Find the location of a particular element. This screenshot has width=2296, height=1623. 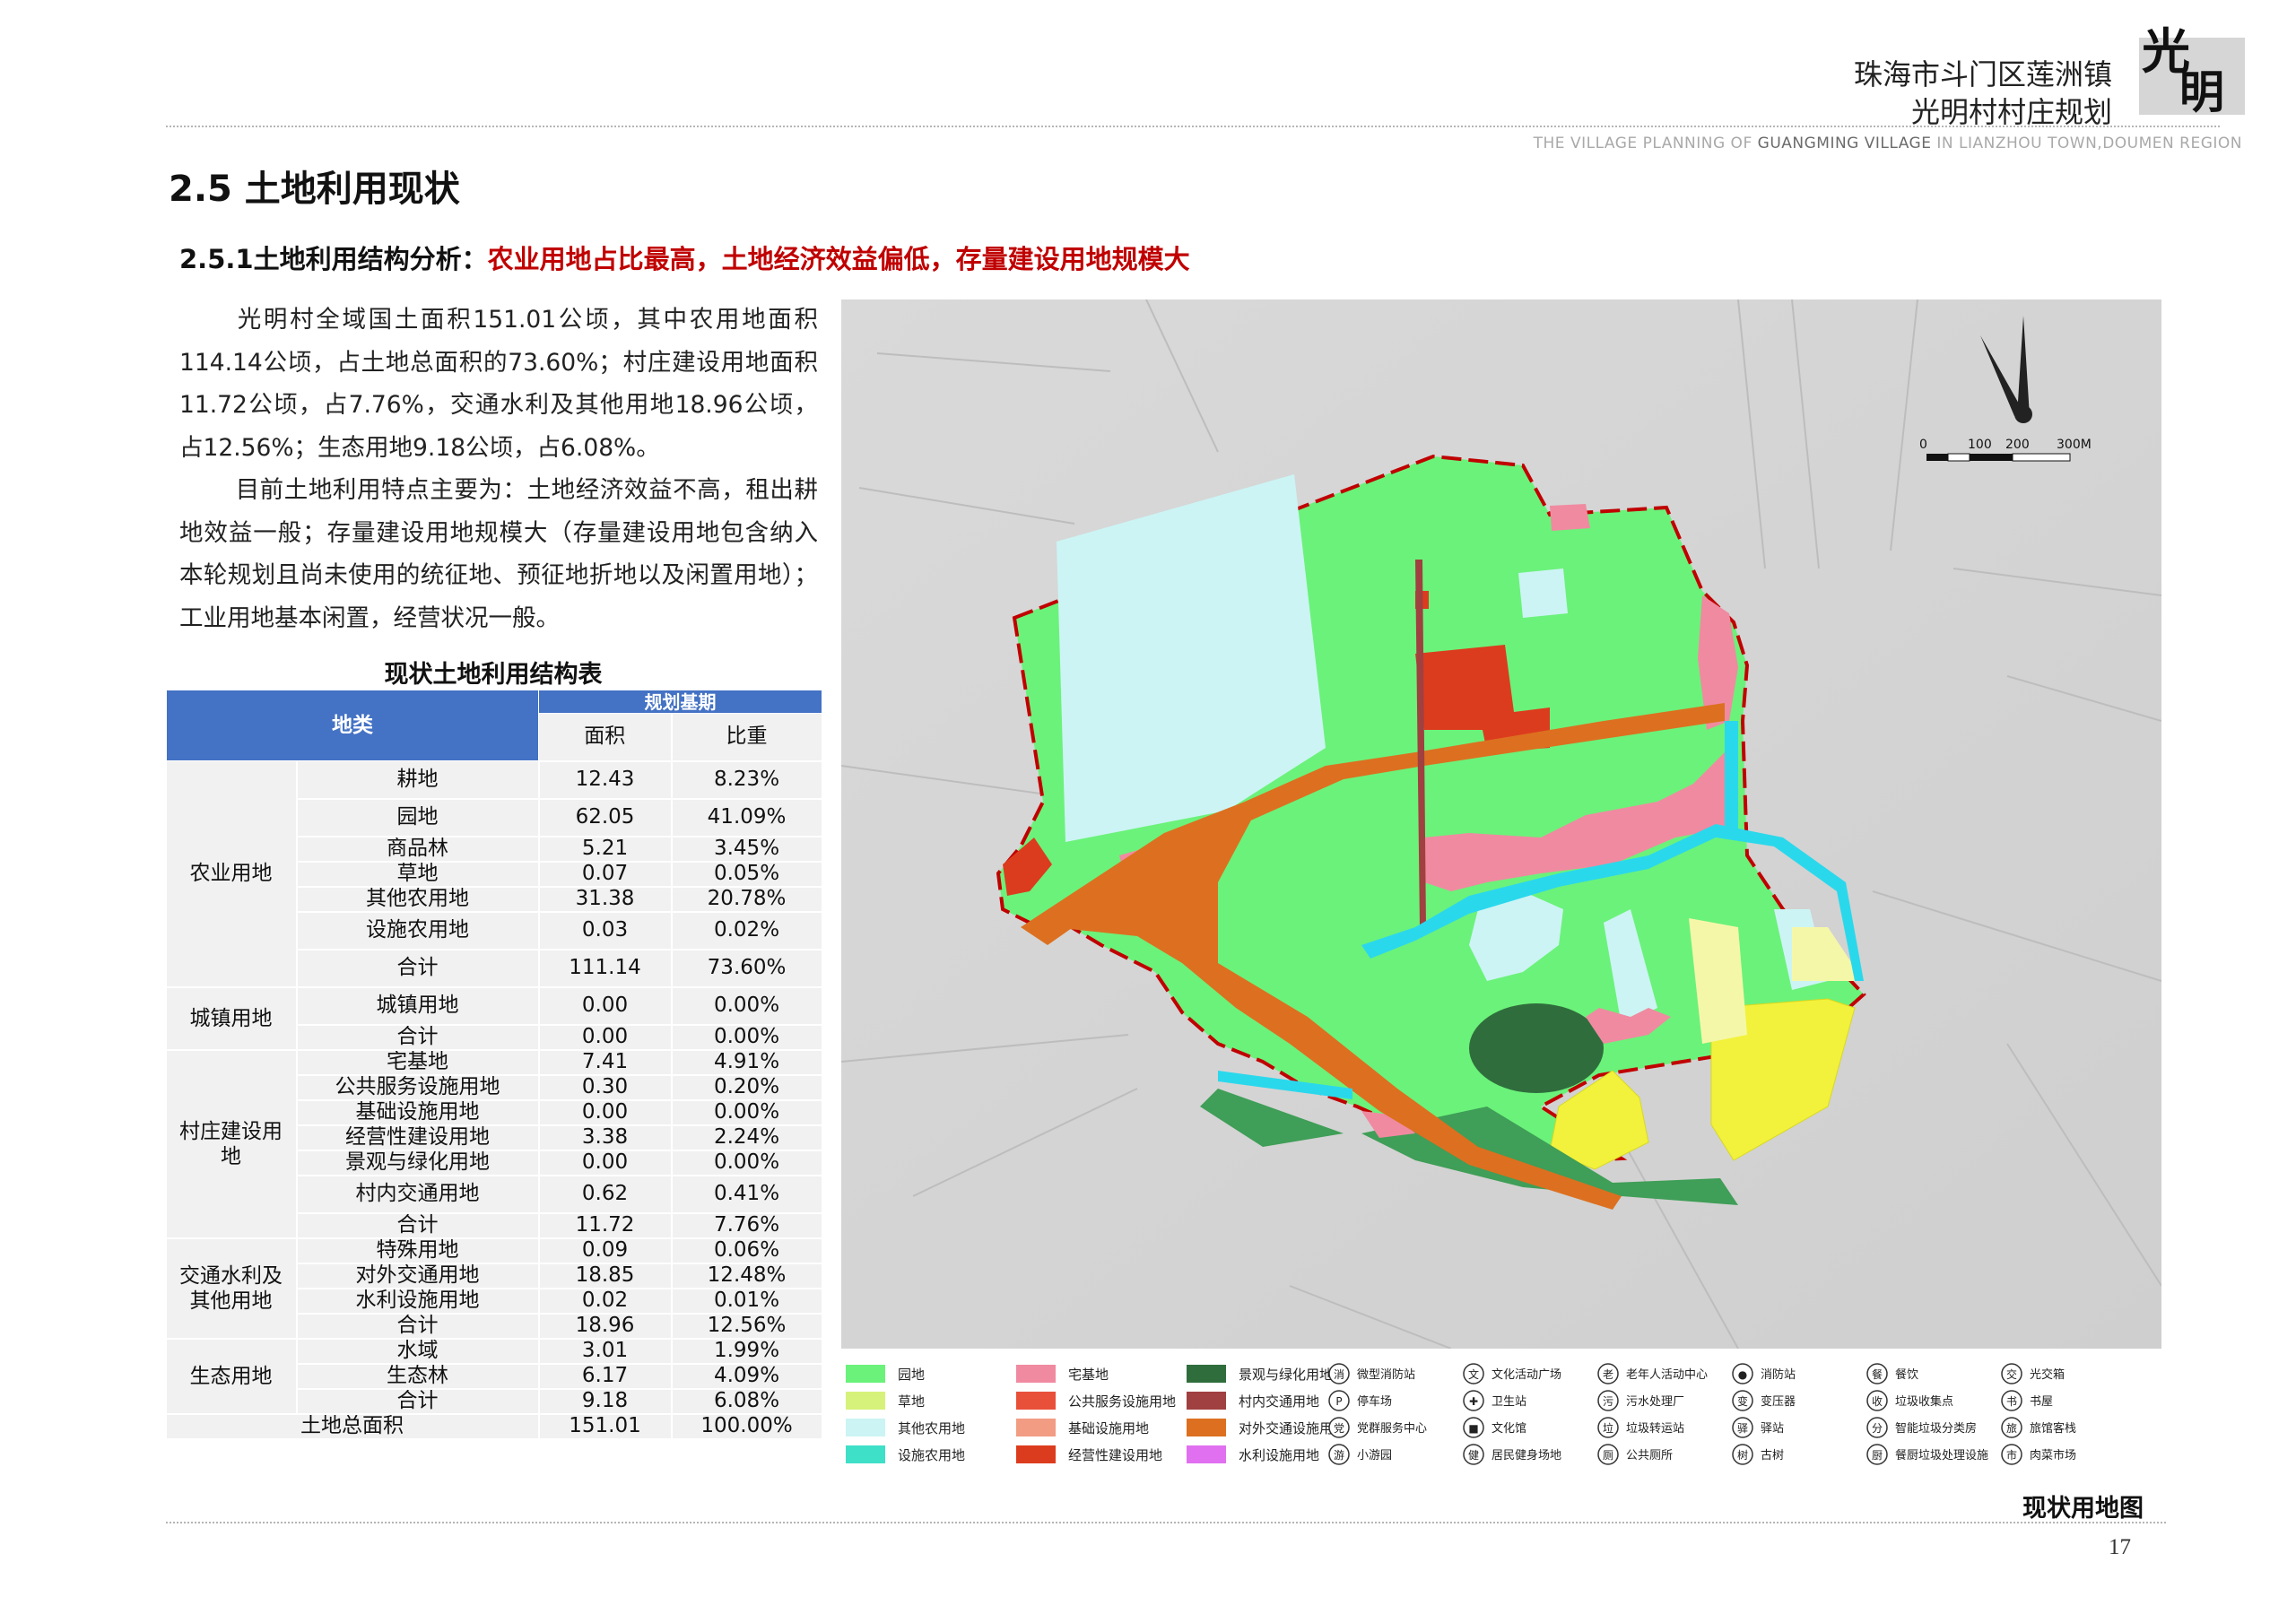

table-cell-ratio: 8.23% is located at coordinates (747, 780).